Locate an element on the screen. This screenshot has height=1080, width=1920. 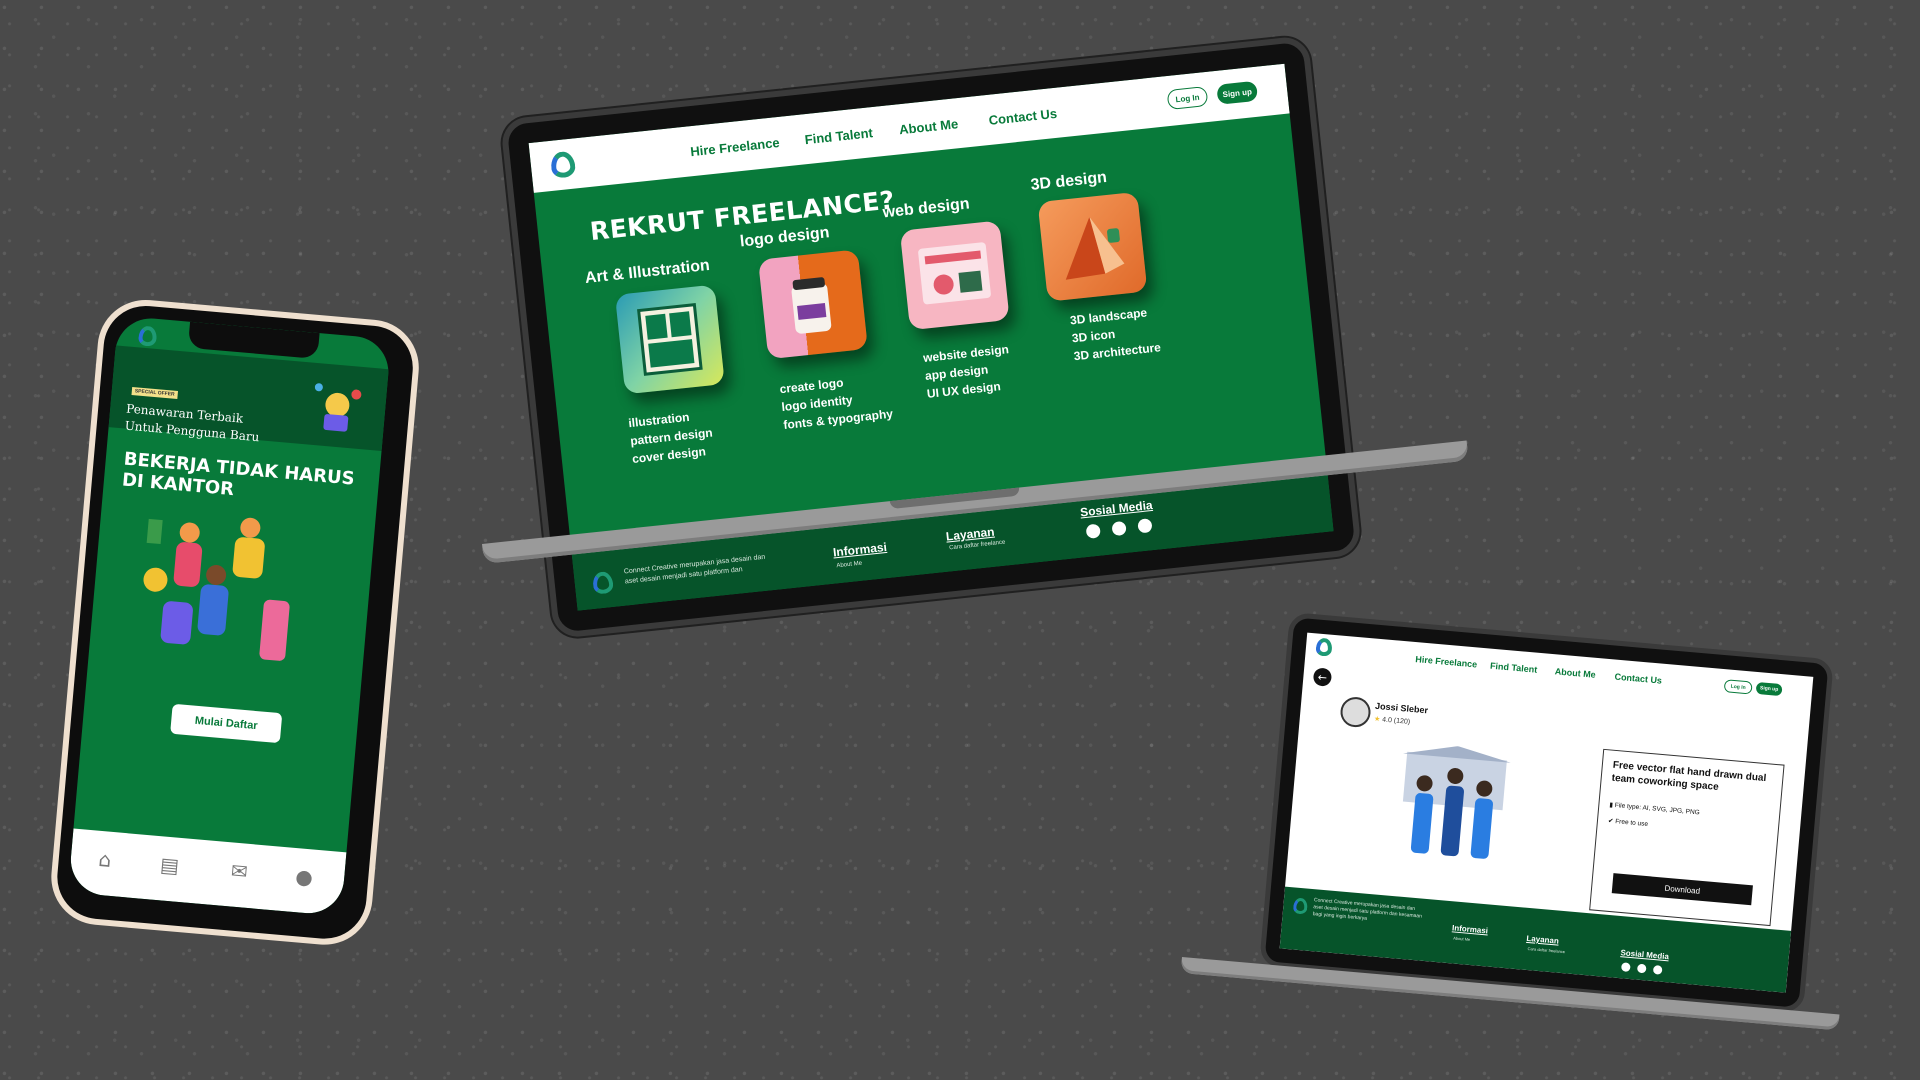
category-title-3d: 3D design is located at coordinates (1069, 182).